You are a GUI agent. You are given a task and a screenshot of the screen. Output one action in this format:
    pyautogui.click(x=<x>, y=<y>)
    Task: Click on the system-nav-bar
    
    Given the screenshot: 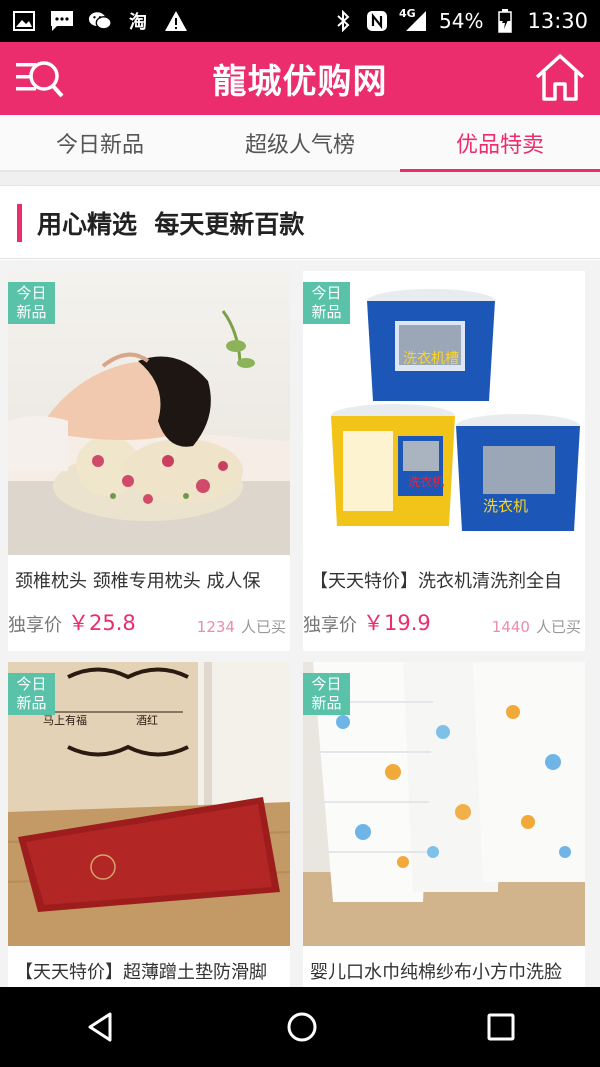 What is the action you would take?
    pyautogui.click(x=300, y=1027)
    